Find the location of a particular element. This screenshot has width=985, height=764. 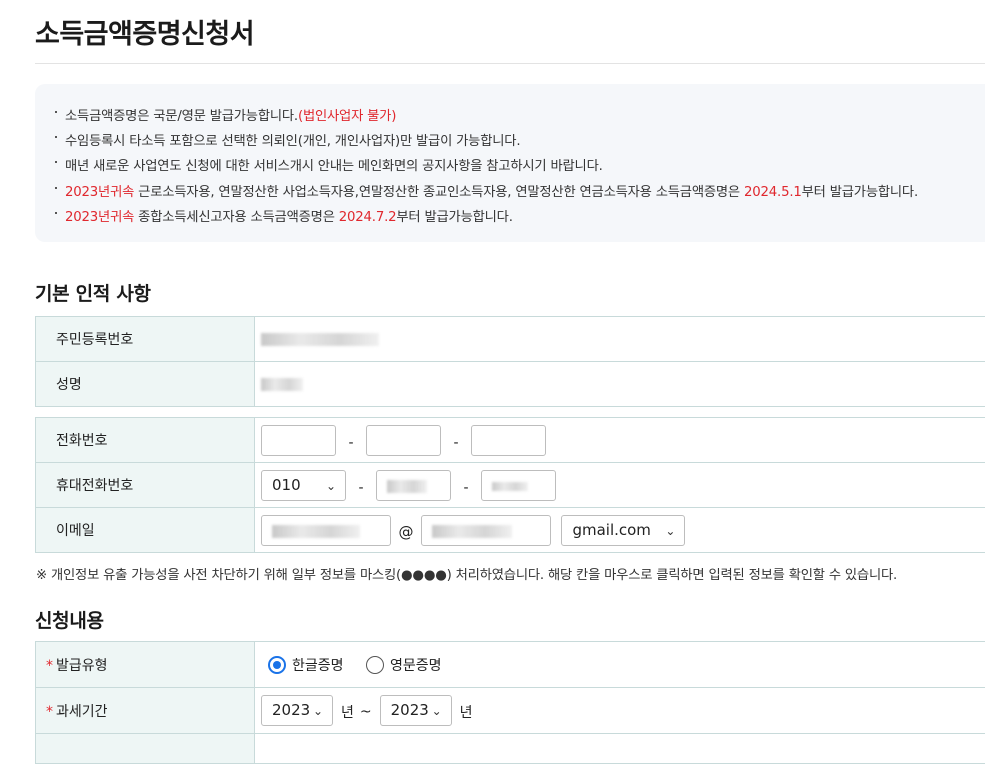

phone-label: 전화번호 is located at coordinates (145, 440).